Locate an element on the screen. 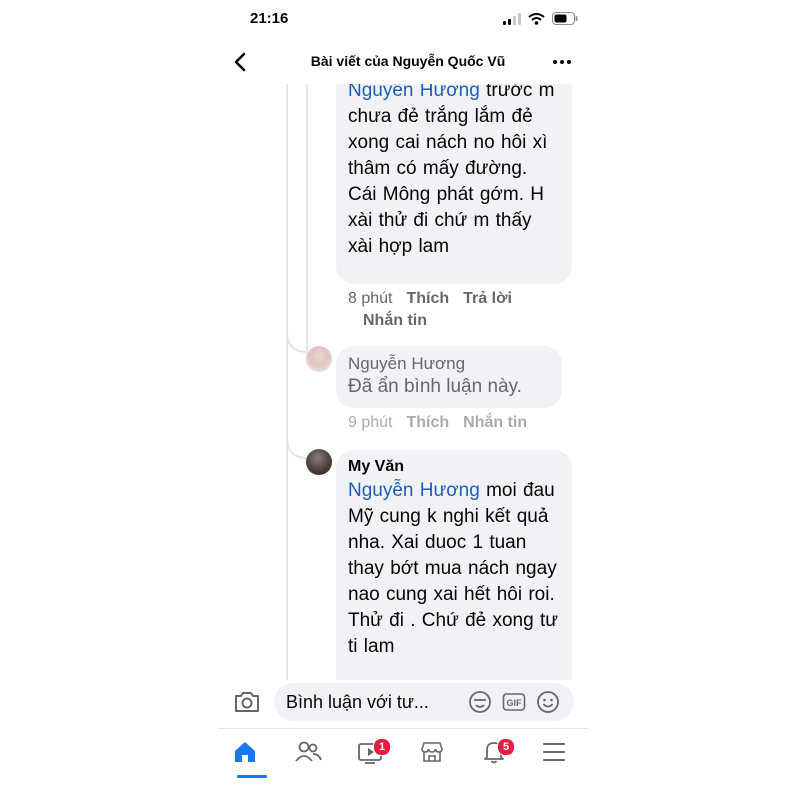  marketplace-icon is located at coordinates (432, 752).